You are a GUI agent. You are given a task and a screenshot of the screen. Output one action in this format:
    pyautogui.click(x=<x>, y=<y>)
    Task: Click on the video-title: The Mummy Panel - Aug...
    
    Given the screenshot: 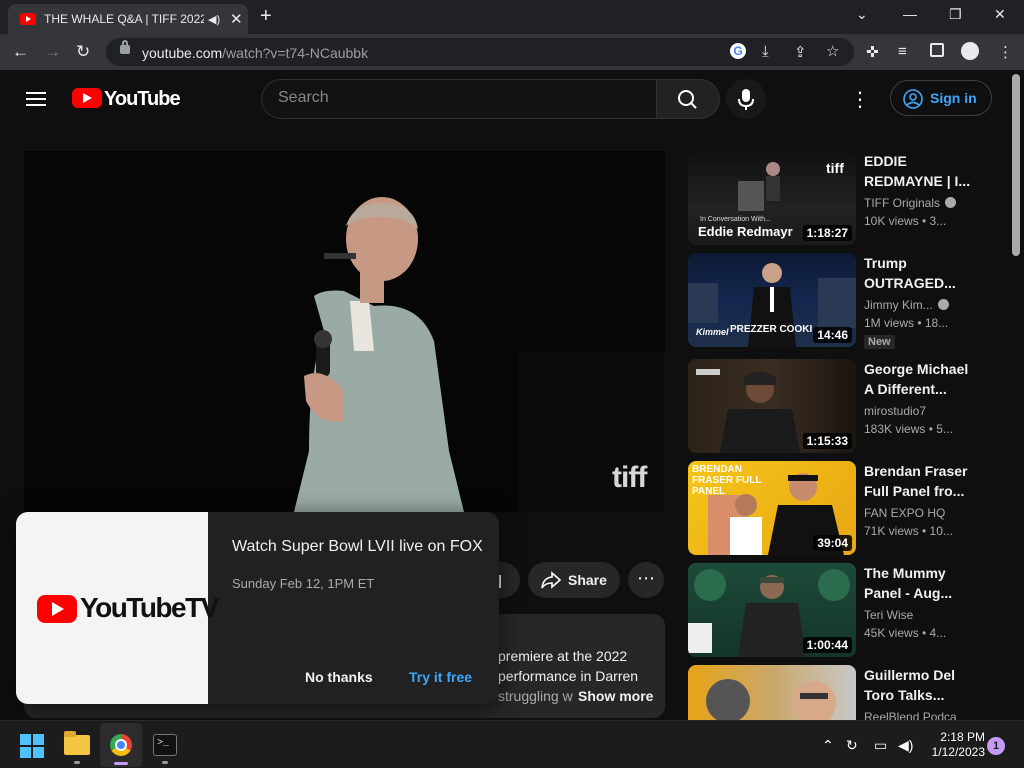 What is the action you would take?
    pyautogui.click(x=919, y=583)
    